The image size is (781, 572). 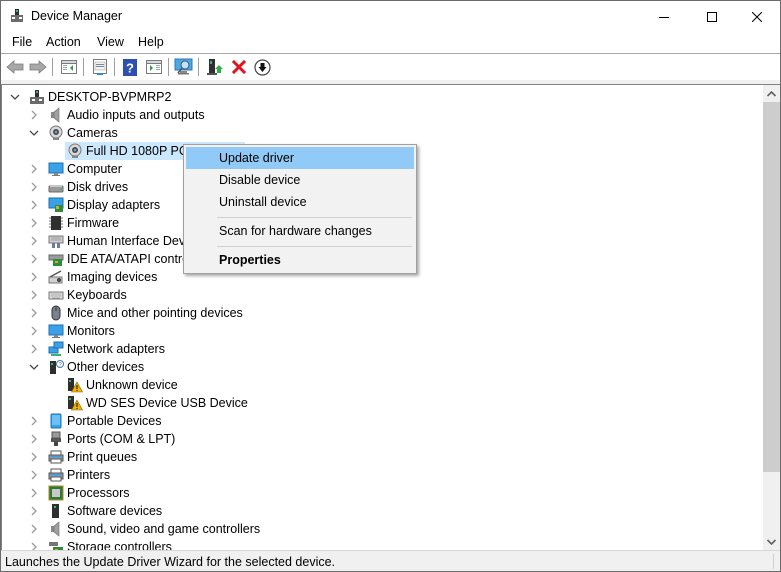 I want to click on tree-item-label: Portable Devices, so click(x=114, y=421).